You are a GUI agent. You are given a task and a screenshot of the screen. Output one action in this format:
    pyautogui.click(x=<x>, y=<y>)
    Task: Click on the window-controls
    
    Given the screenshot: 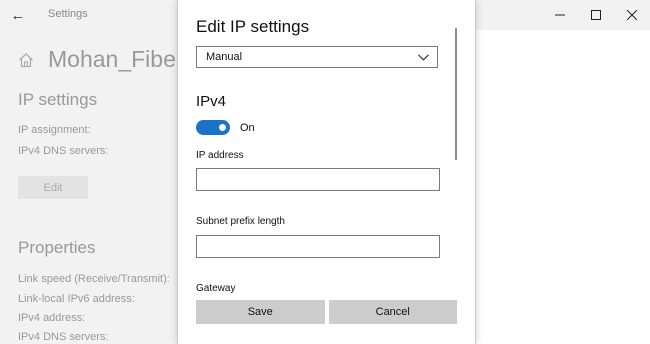 What is the action you would take?
    pyautogui.click(x=596, y=15)
    